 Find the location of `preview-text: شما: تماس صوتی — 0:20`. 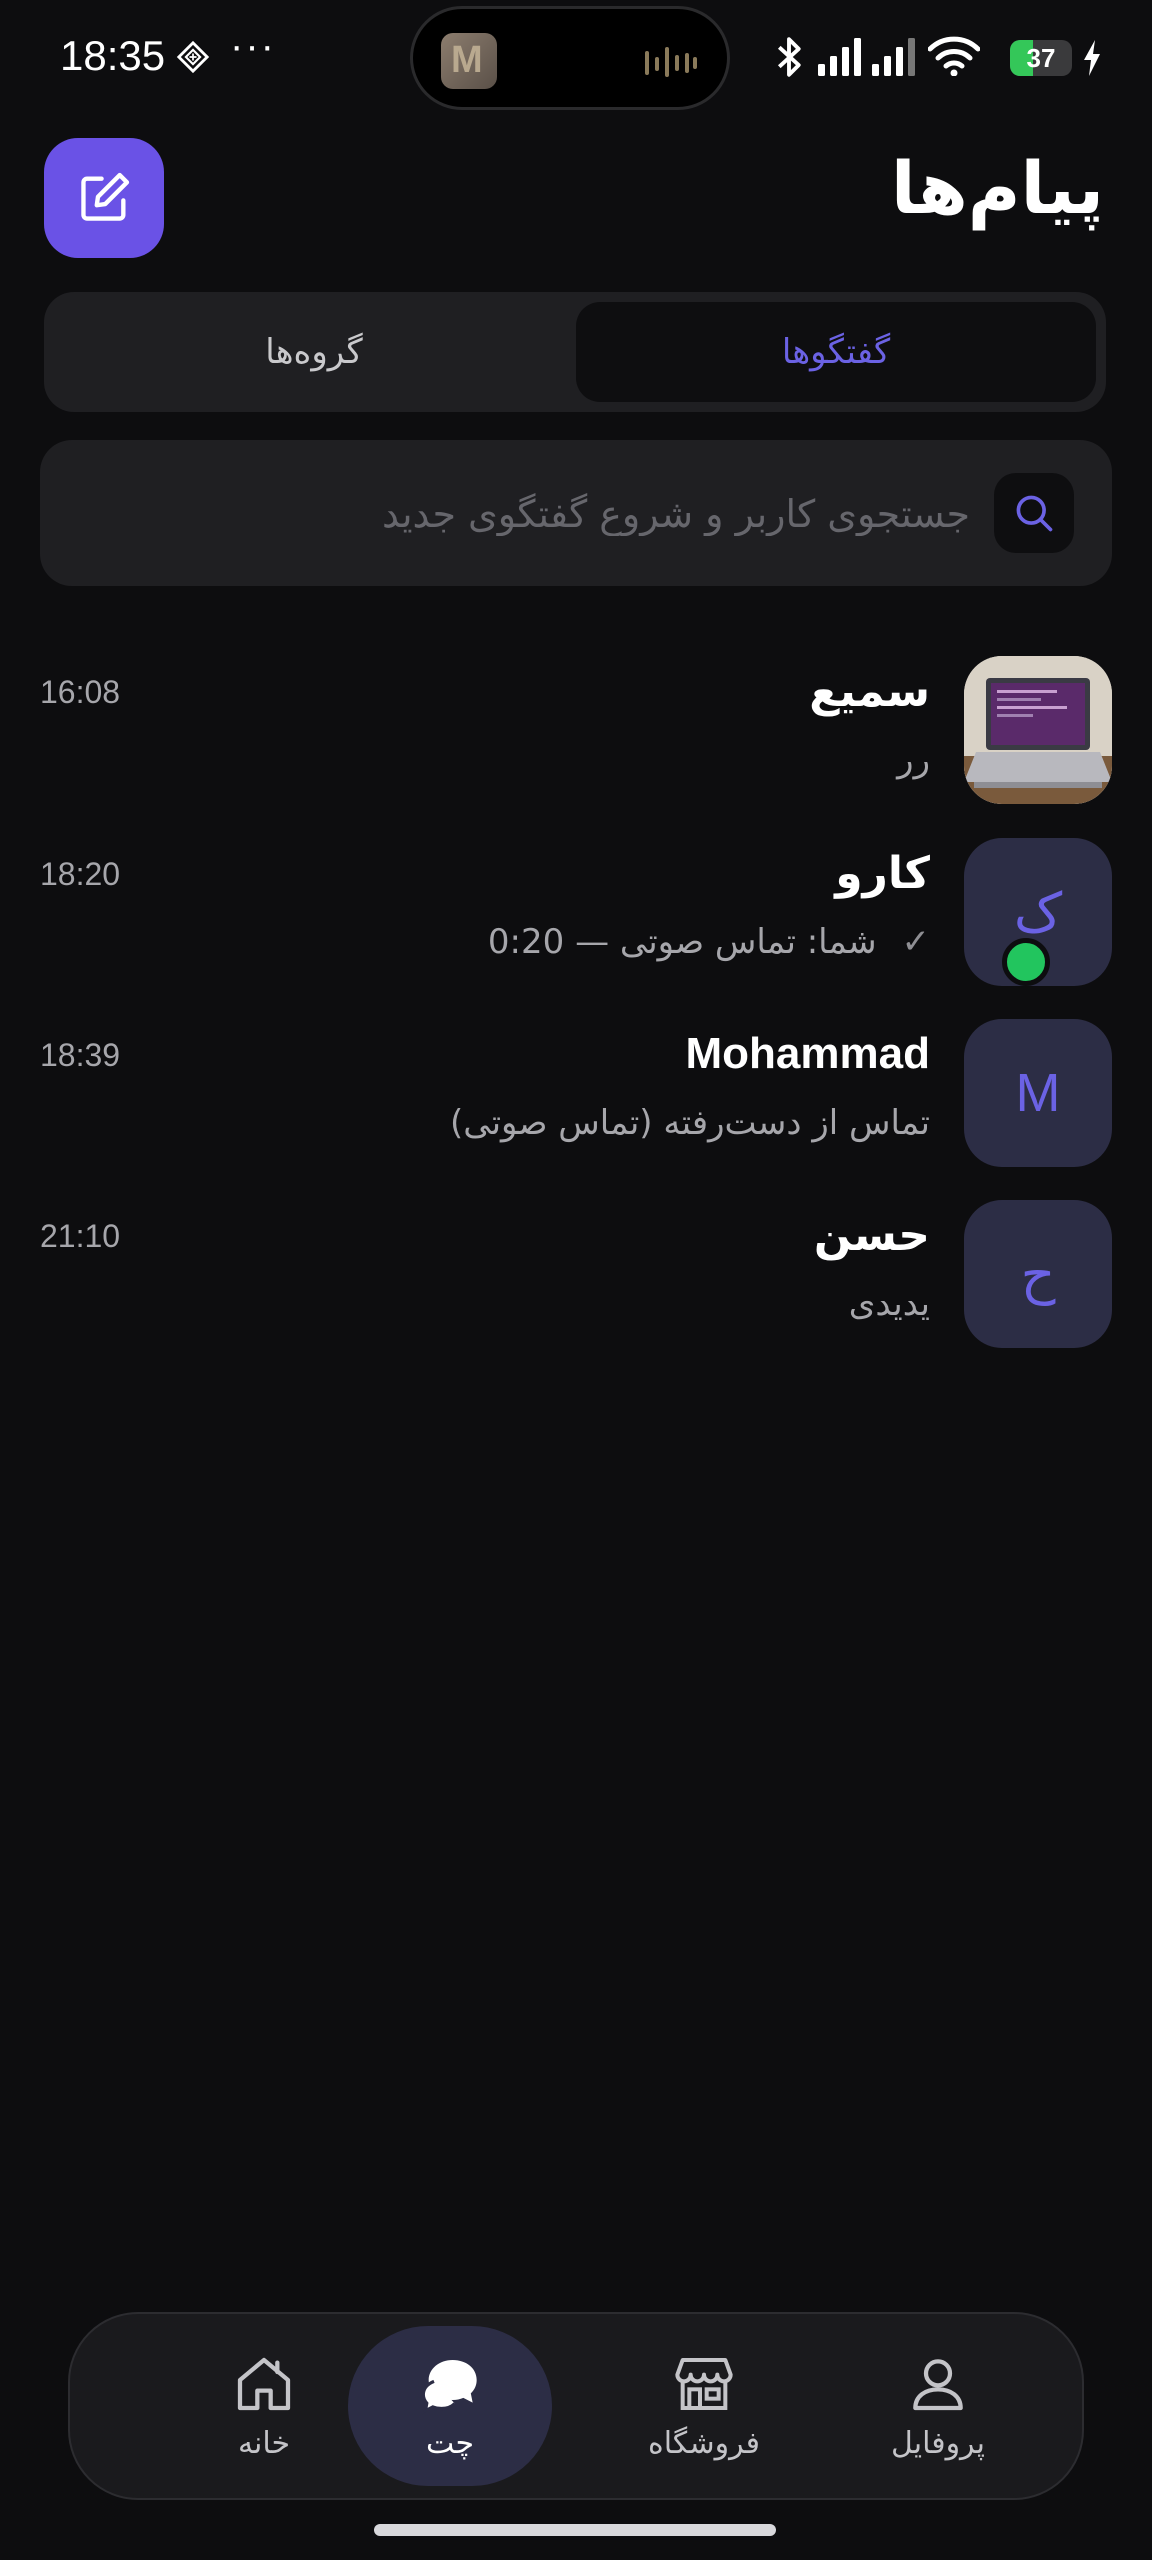

preview-text: شما: تماس صوتی — 0:20 is located at coordinates (682, 942).